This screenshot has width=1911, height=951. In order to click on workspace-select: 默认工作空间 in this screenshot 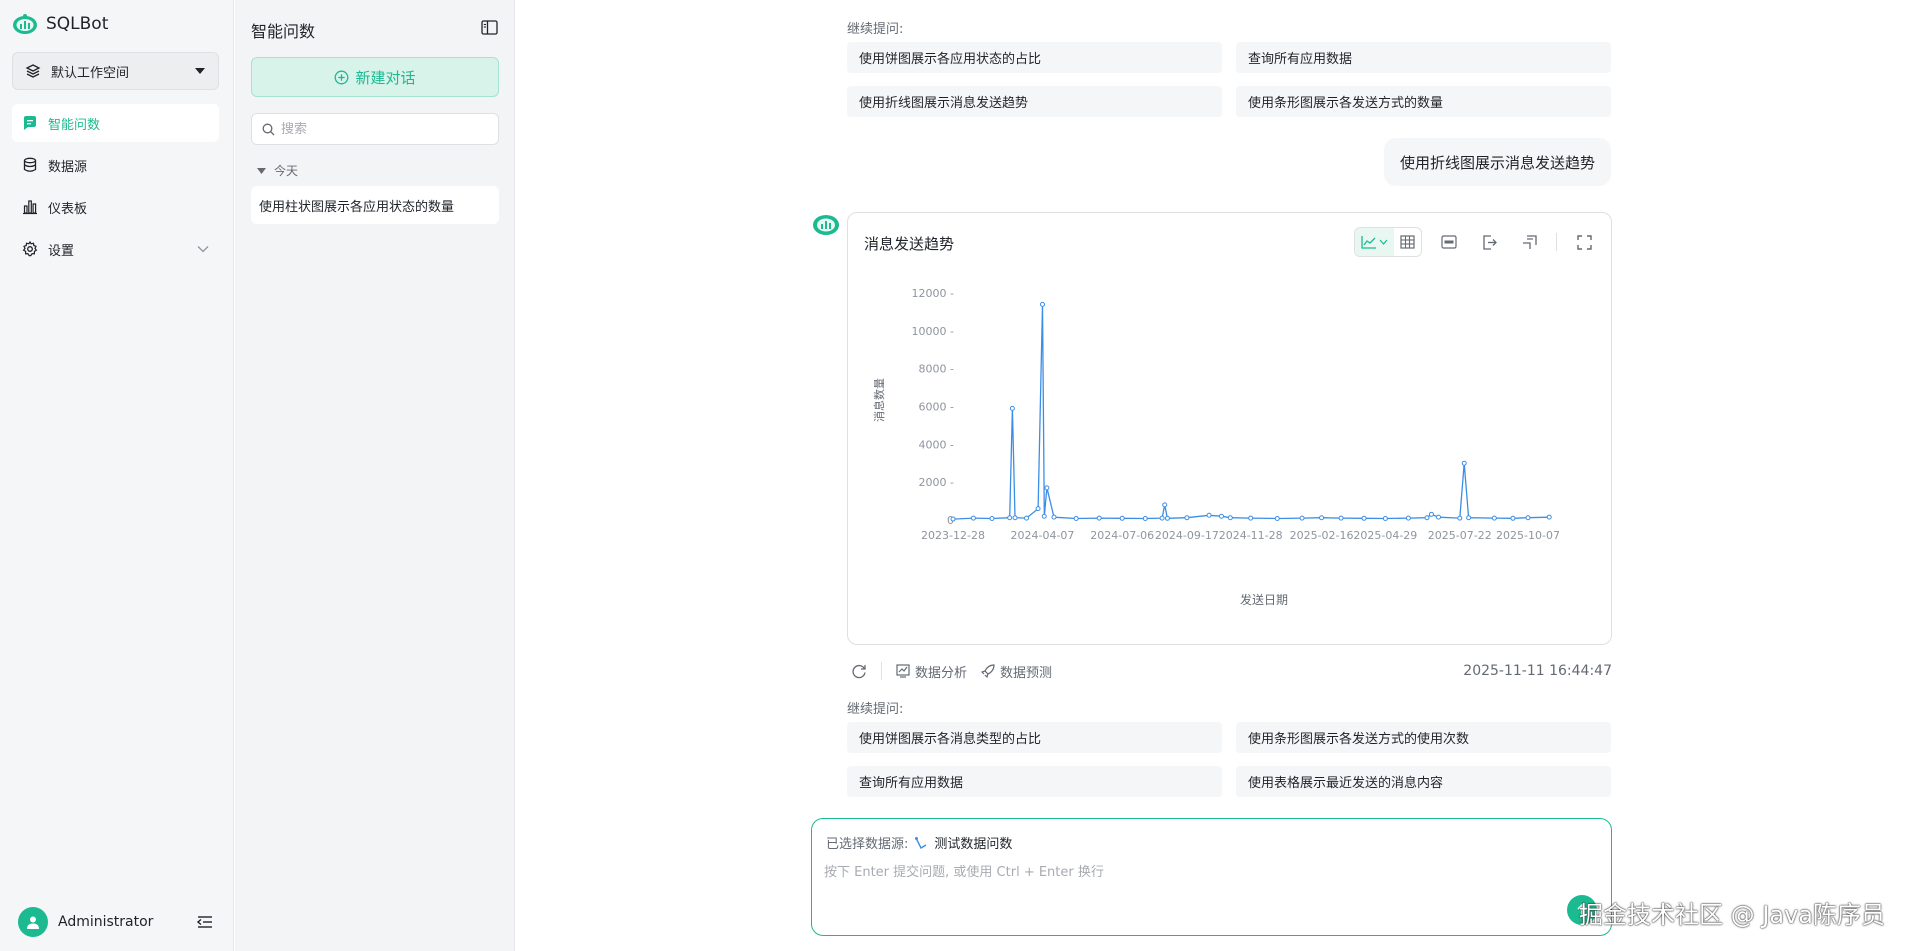, I will do `click(115, 71)`.